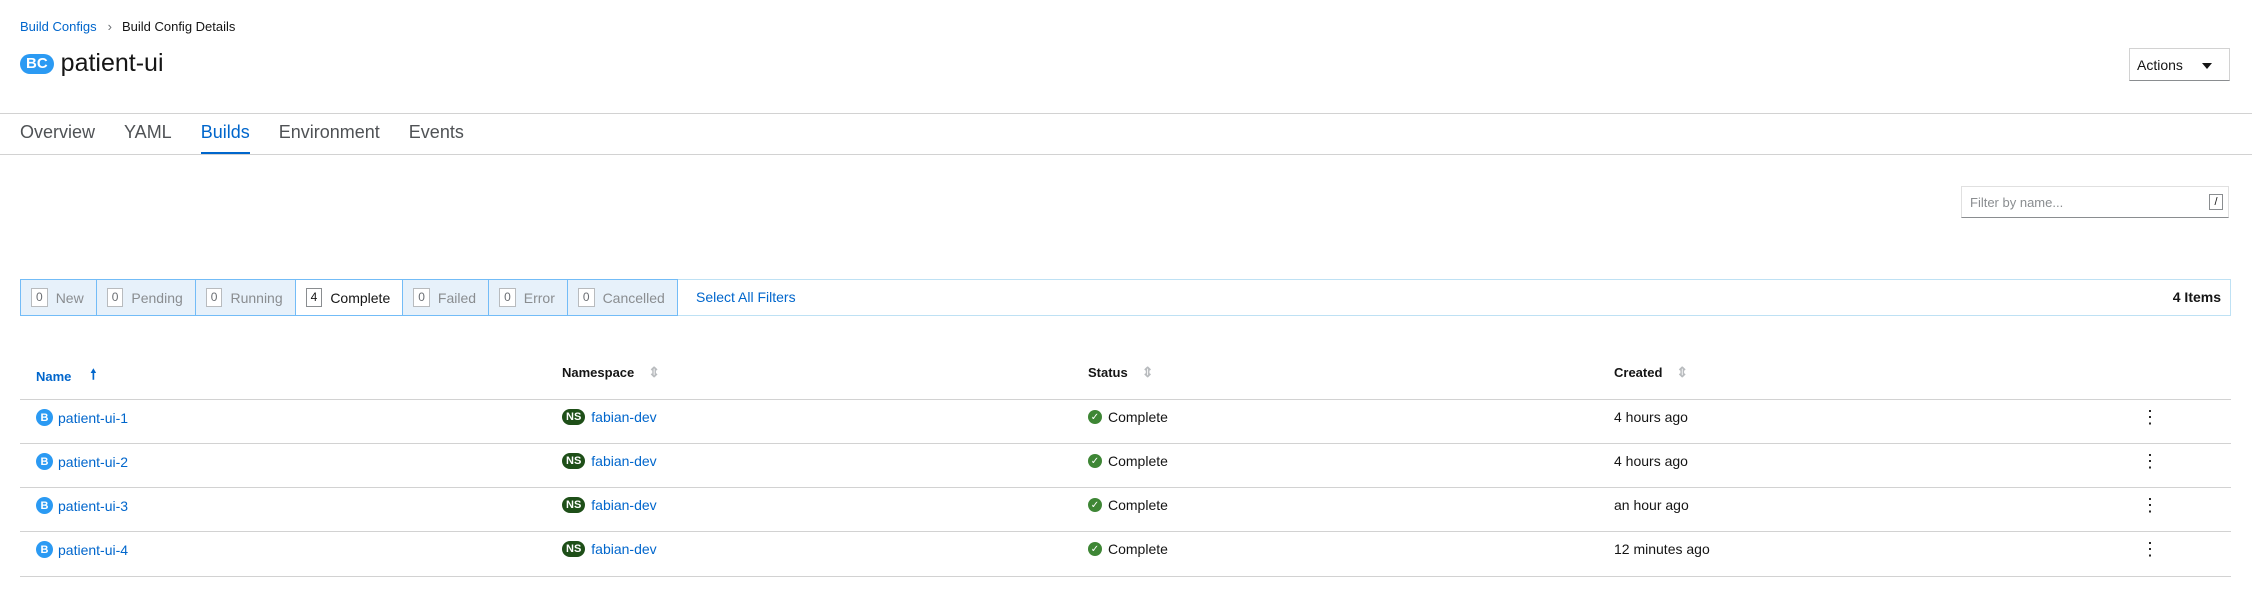  Describe the element at coordinates (69, 297) in the screenshot. I see `filter-label: New` at that location.